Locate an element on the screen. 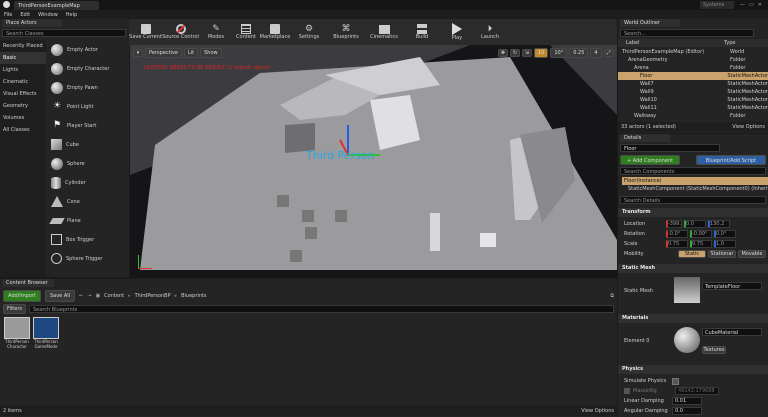 Image resolution: width=768 pixels, height=417 pixels. outliner-row: Wall10 StaticMeshActor is located at coordinates (693, 100).